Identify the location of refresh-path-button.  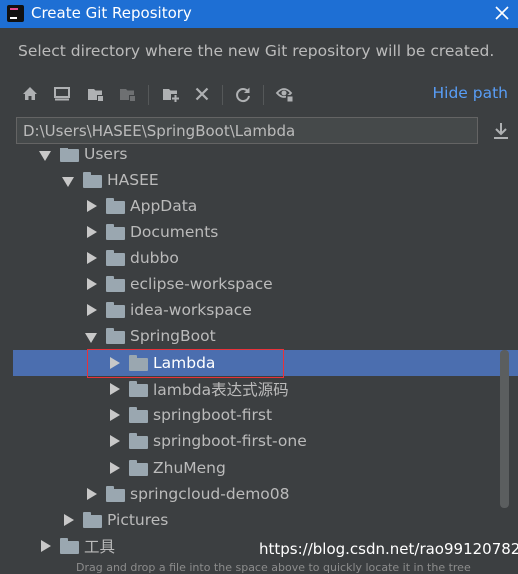
(501, 131).